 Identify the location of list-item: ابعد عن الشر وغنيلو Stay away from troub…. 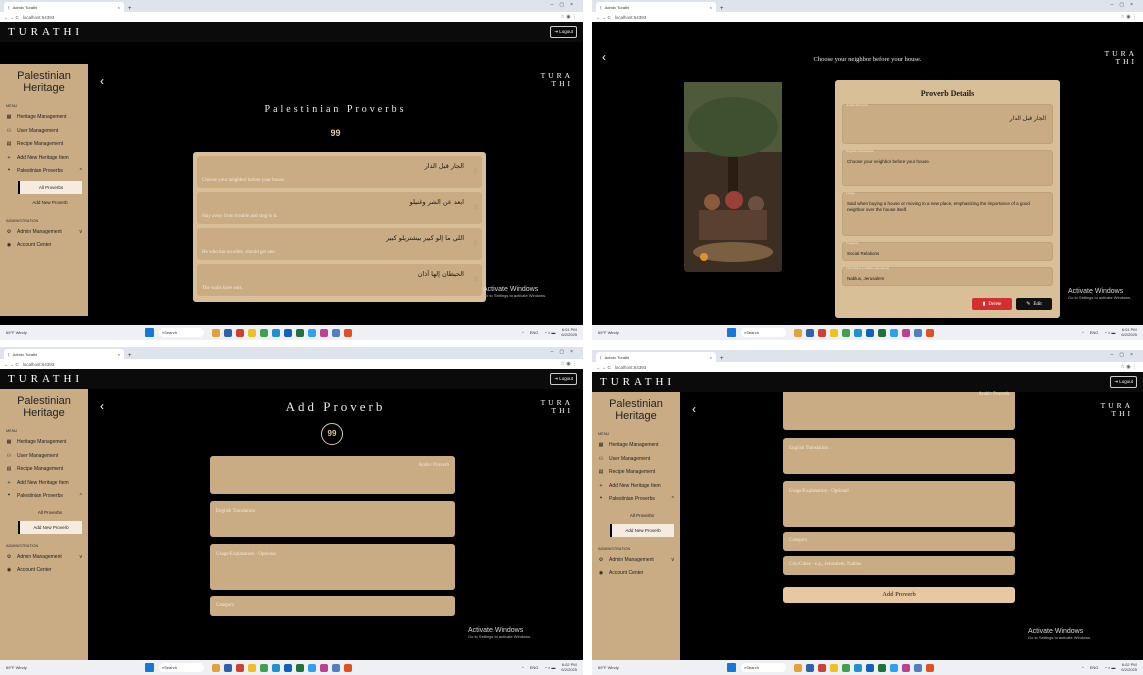
(339, 208).